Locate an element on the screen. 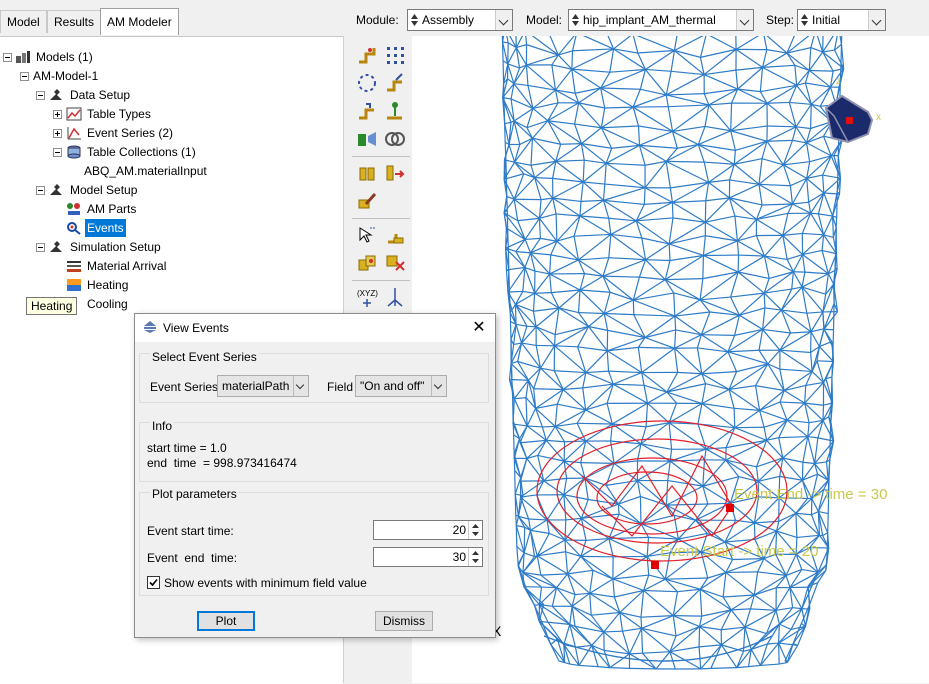 Image resolution: width=929 pixels, height=684 pixels. event-series-select: materialPath is located at coordinates (263, 386).